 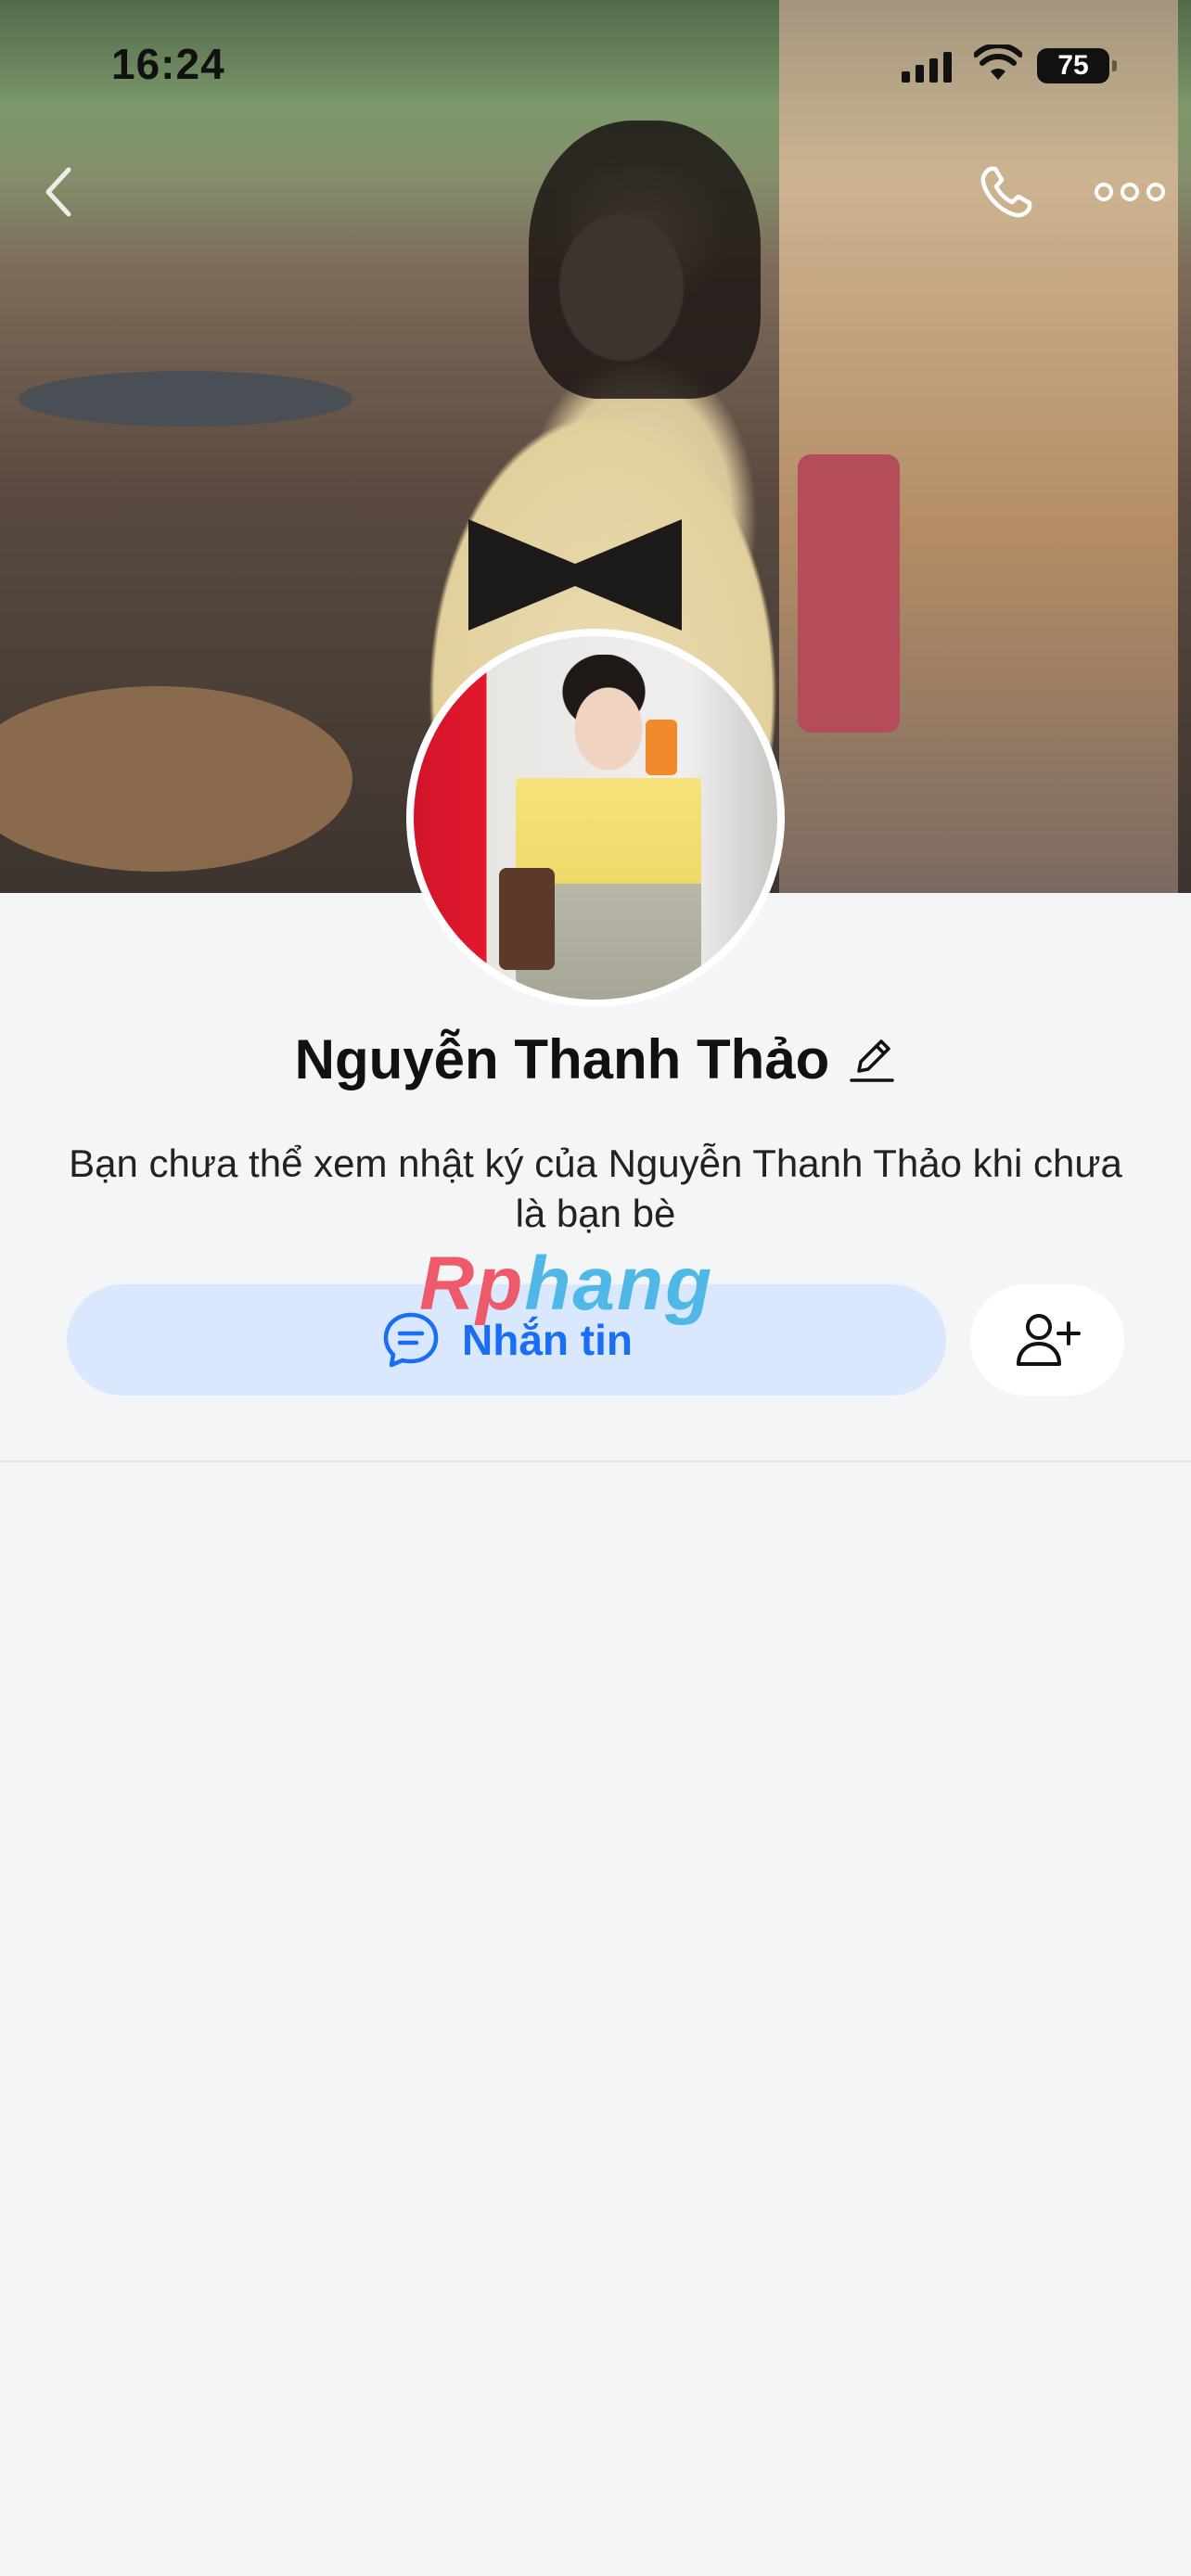 I want to click on battery-level: 75, so click(x=1073, y=66).